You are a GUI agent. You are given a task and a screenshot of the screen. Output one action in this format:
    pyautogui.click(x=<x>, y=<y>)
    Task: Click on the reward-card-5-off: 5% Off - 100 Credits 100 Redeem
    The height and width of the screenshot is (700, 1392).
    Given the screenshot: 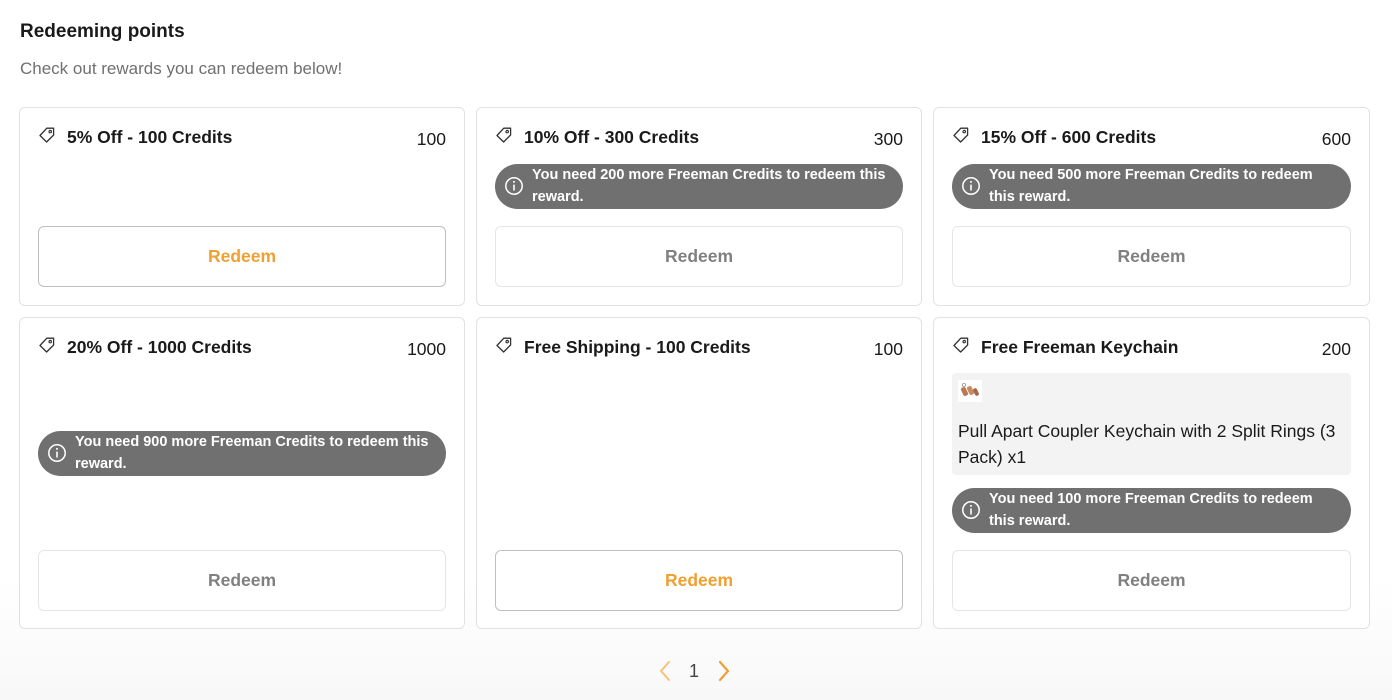 What is the action you would take?
    pyautogui.click(x=242, y=206)
    